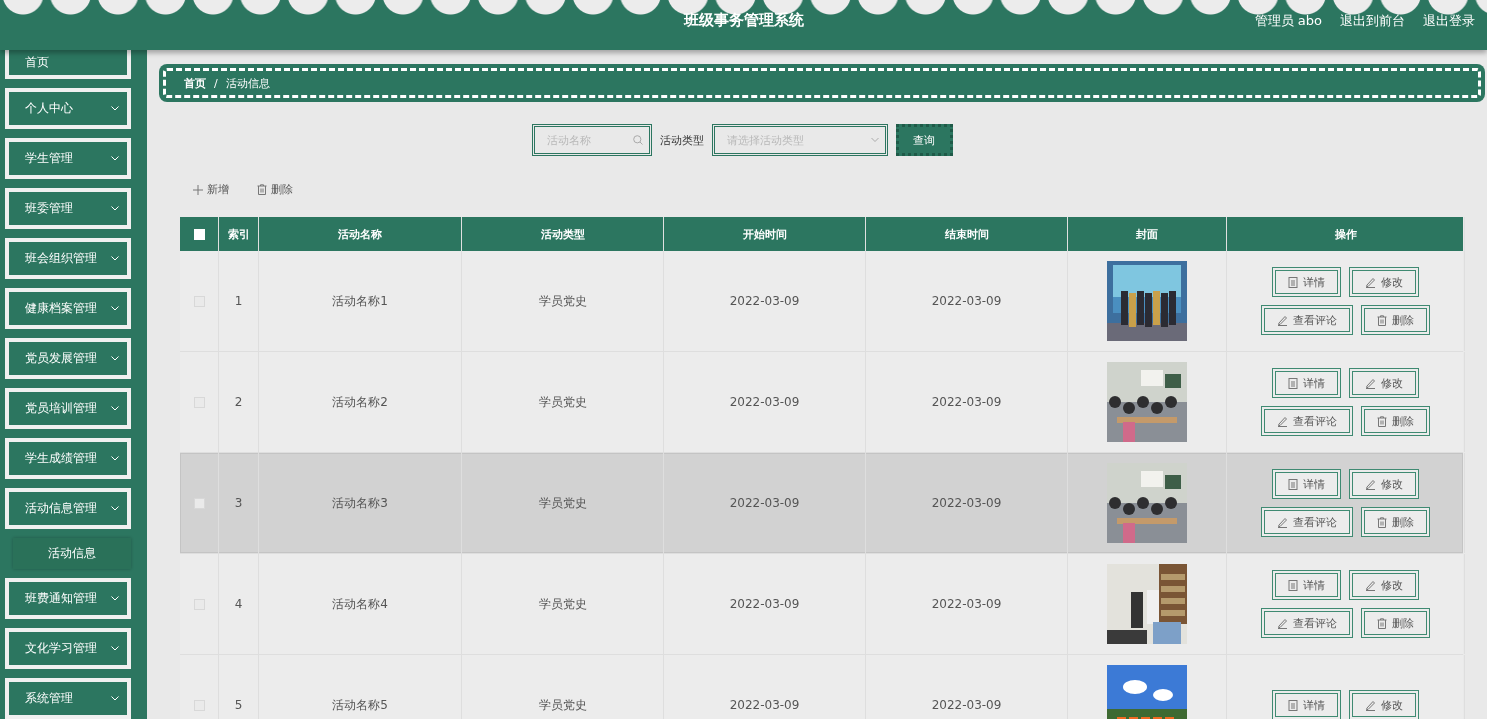 This screenshot has width=1487, height=719. What do you see at coordinates (360, 402) in the screenshot?
I see `table-cell: 活动名称2` at bounding box center [360, 402].